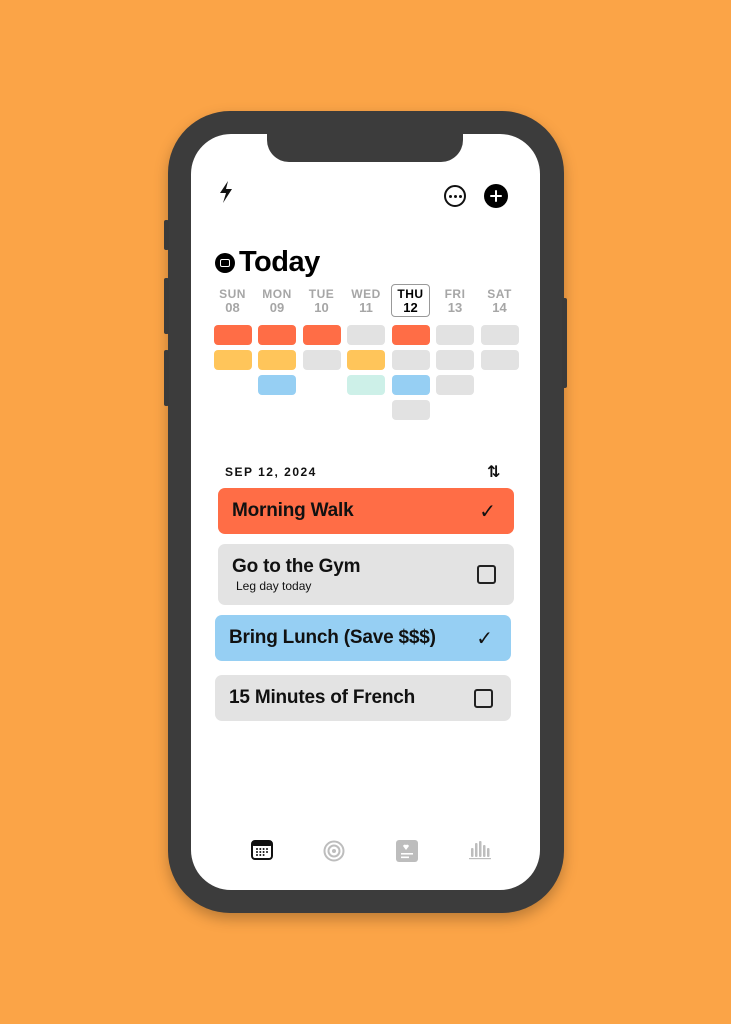  I want to click on day-header: TUE 10, so click(321, 300).